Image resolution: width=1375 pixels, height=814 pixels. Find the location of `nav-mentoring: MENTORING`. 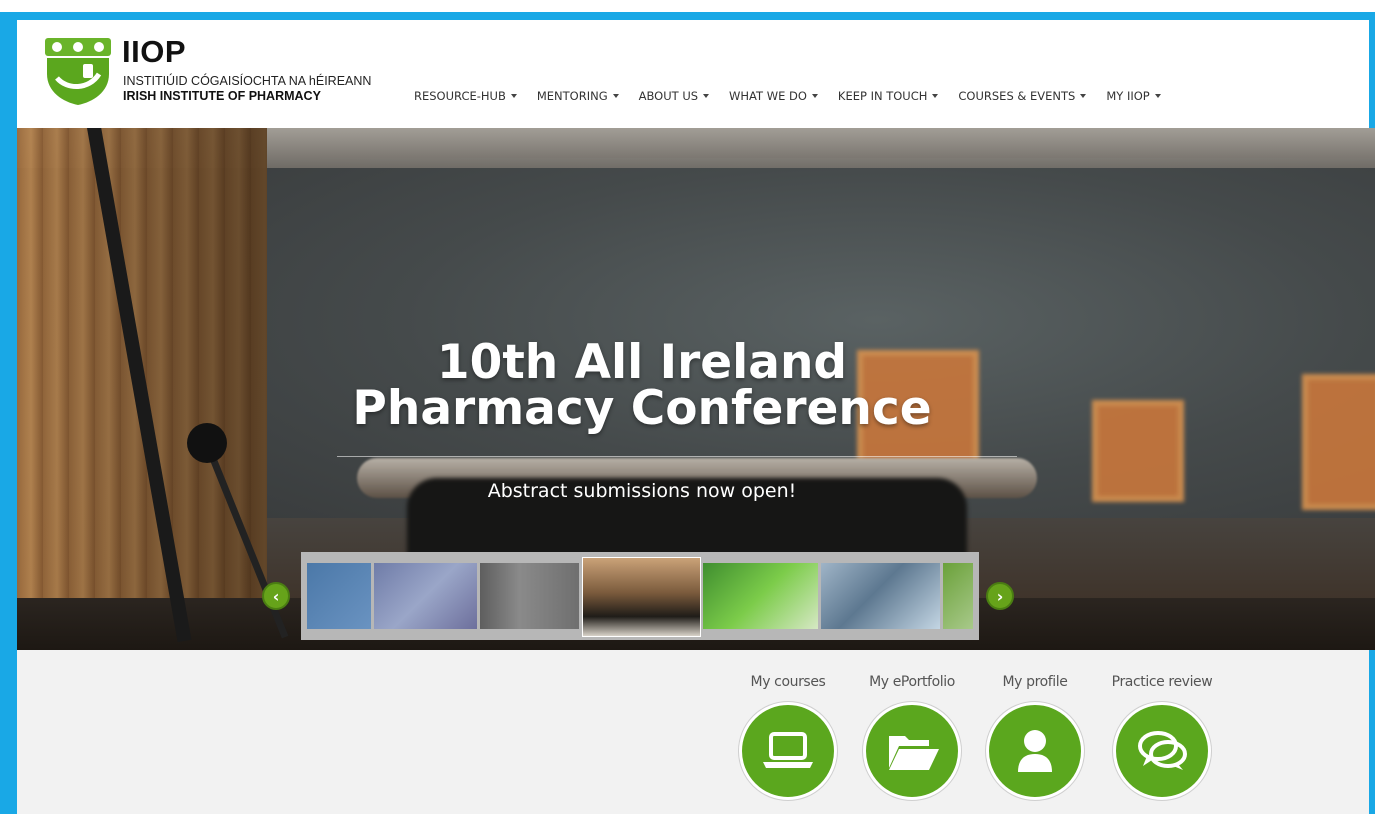

nav-mentoring: MENTORING is located at coordinates (578, 96).